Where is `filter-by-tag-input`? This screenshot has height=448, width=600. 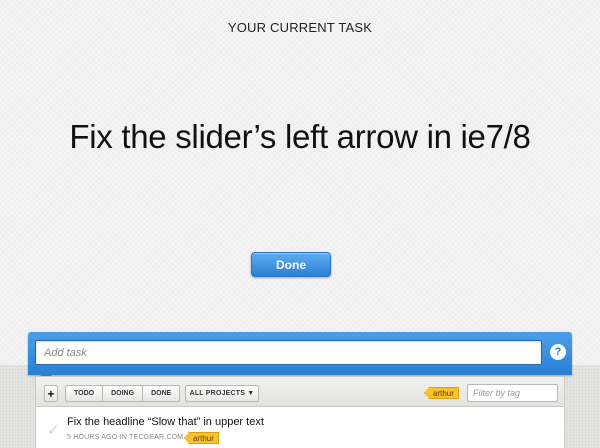
filter-by-tag-input is located at coordinates (512, 393).